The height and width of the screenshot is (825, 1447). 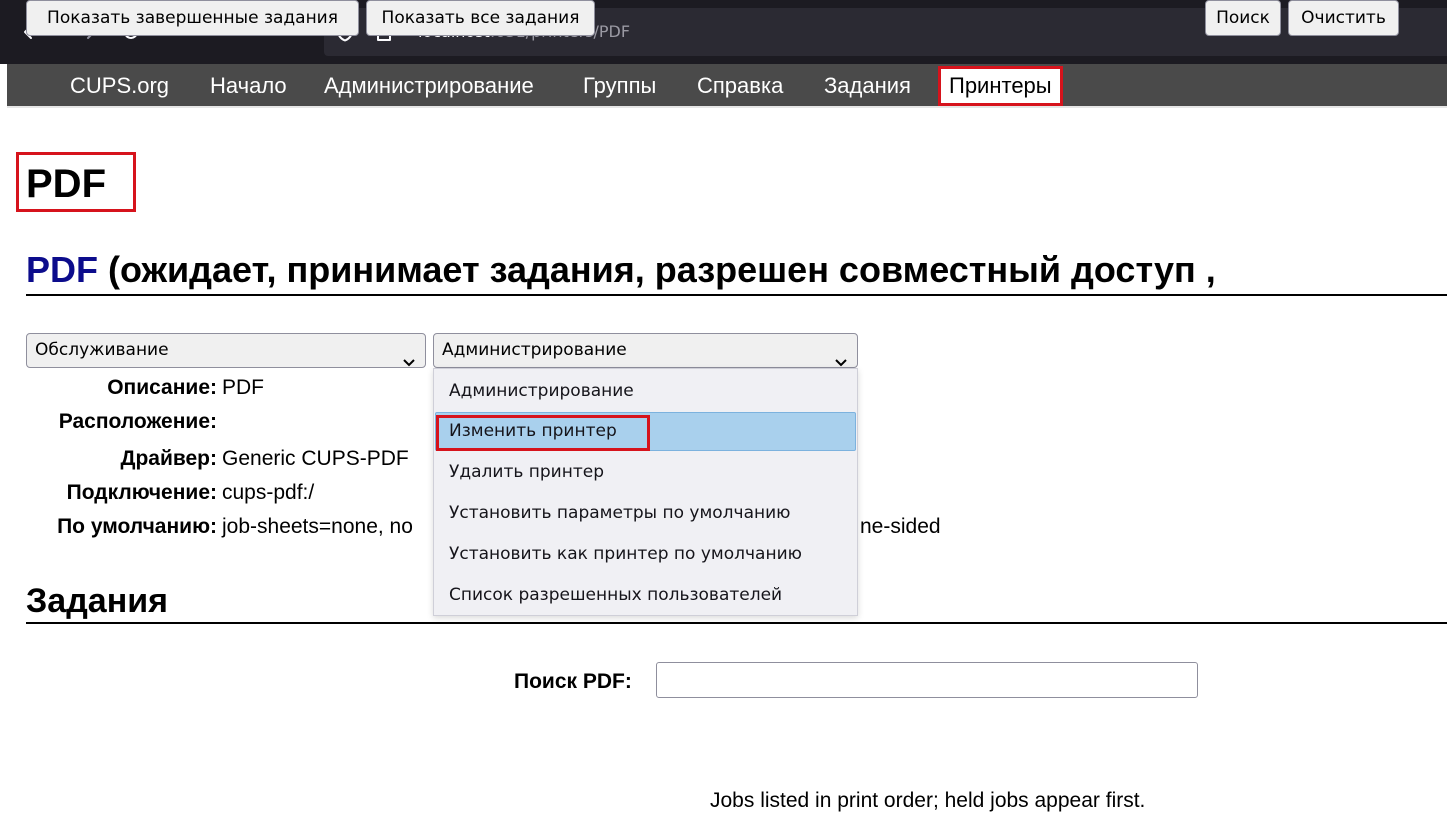 I want to click on show-all-jobs-button: Показать все задания, so click(x=480, y=18).